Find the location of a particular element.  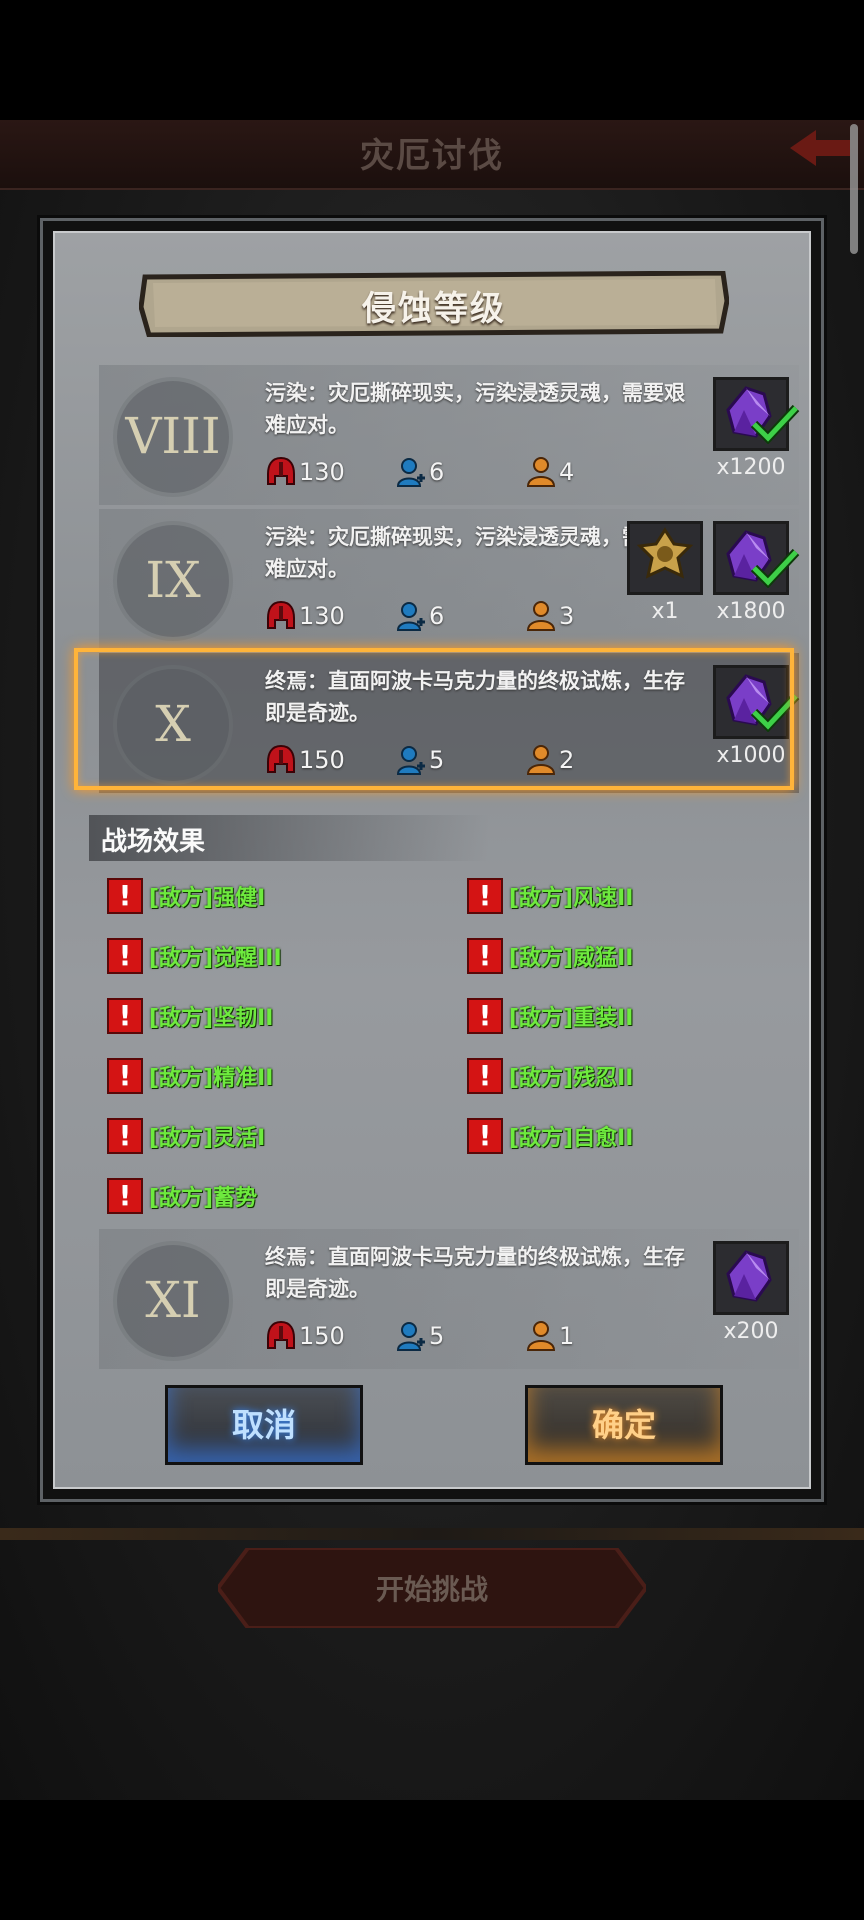

reward-item: x1 is located at coordinates (665, 572).